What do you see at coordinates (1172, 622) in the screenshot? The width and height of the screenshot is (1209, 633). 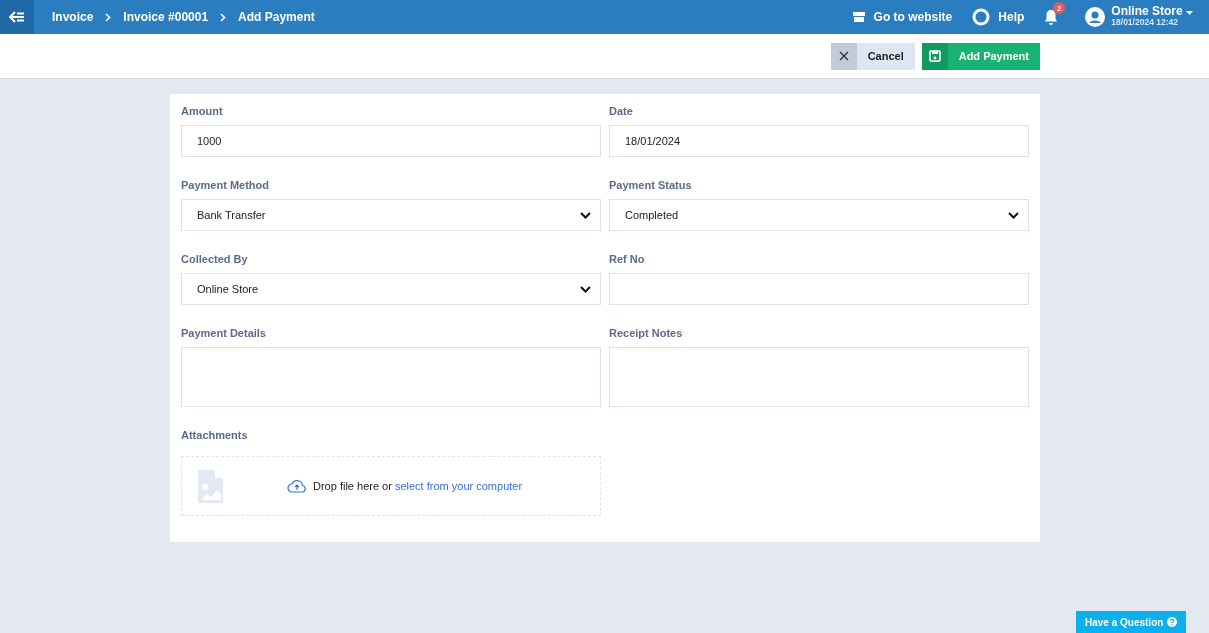 I see `question-icon` at bounding box center [1172, 622].